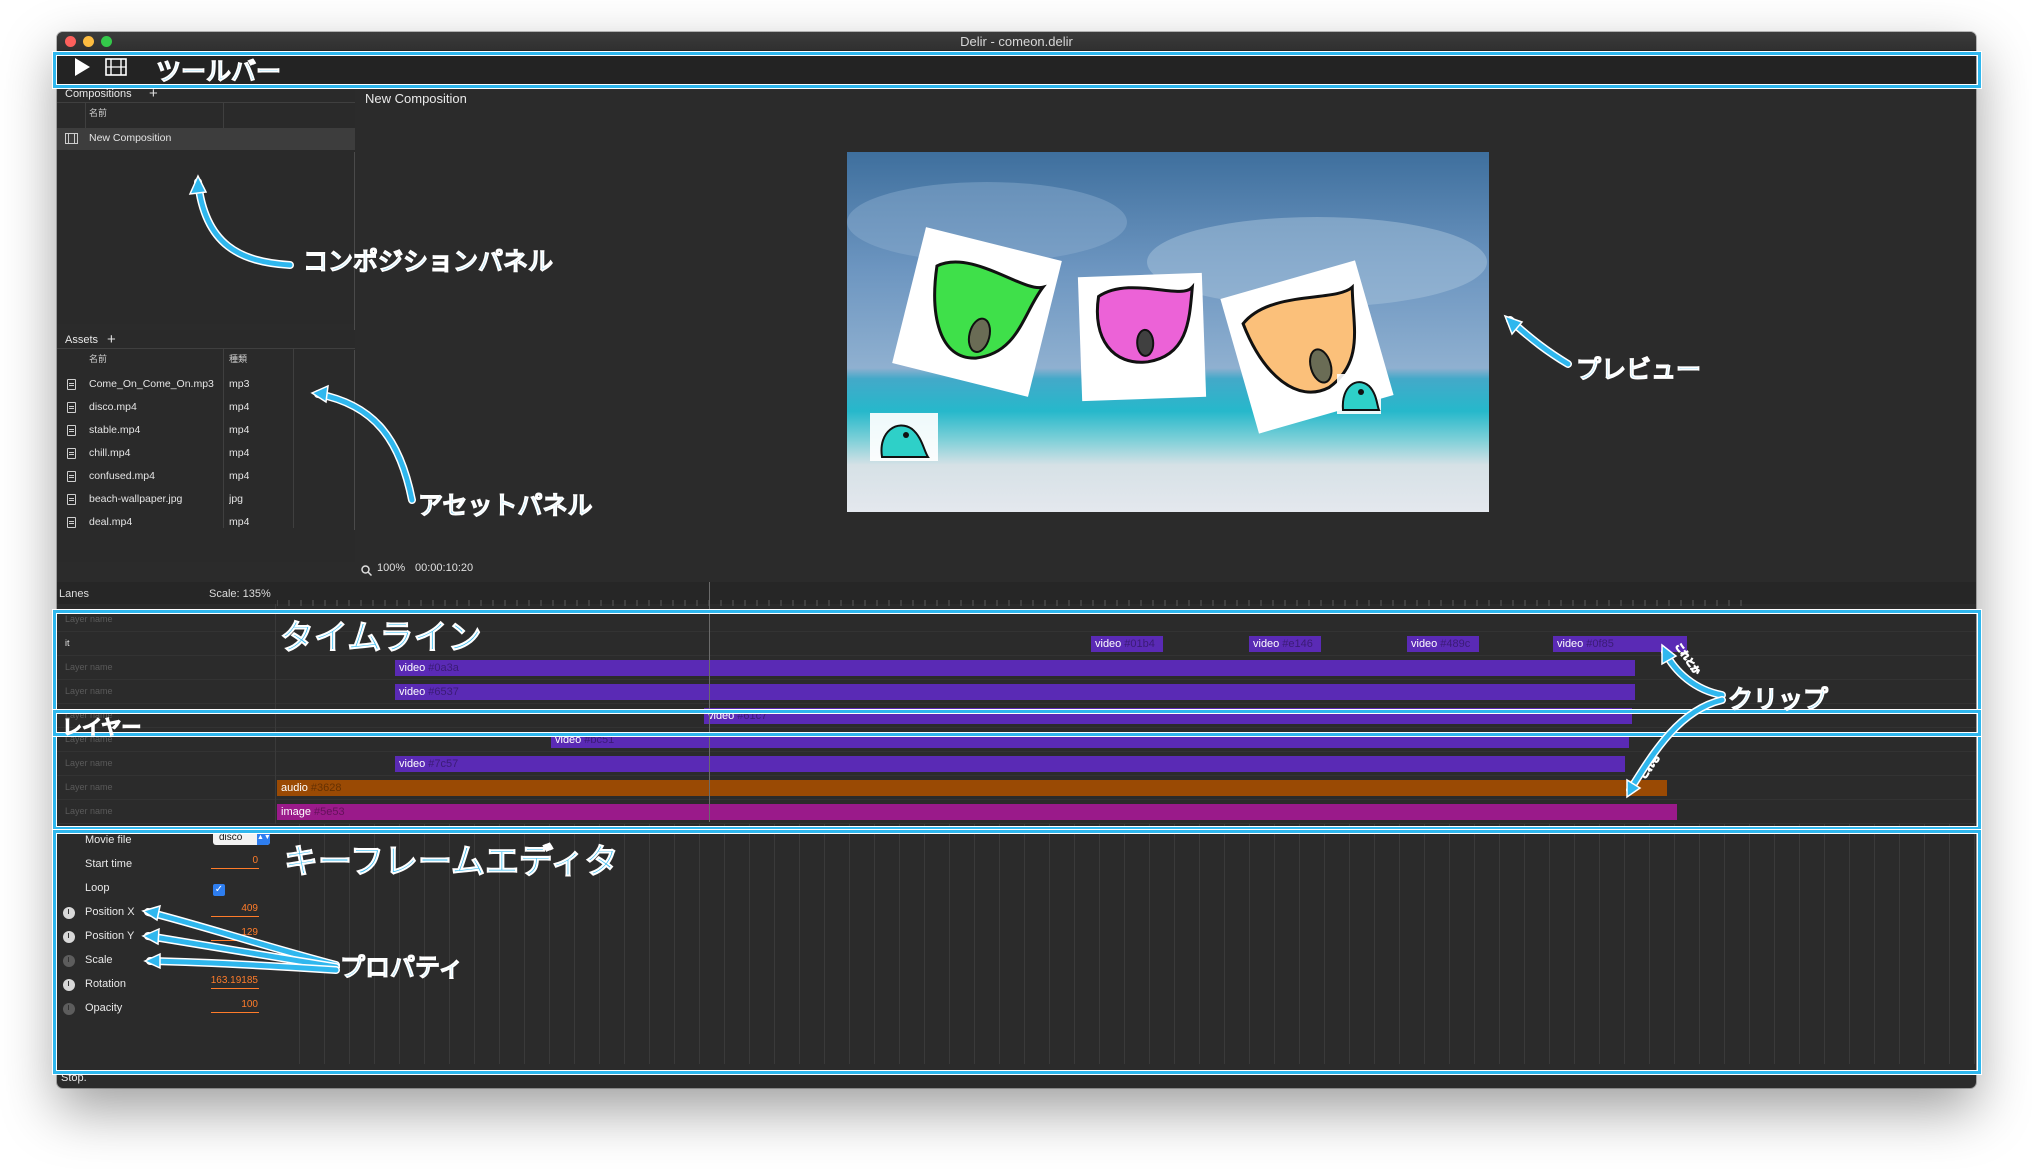 This screenshot has width=2032, height=1169. I want to click on asset-row: Come_On_Come_On.mp3 mp3, so click(206, 385).